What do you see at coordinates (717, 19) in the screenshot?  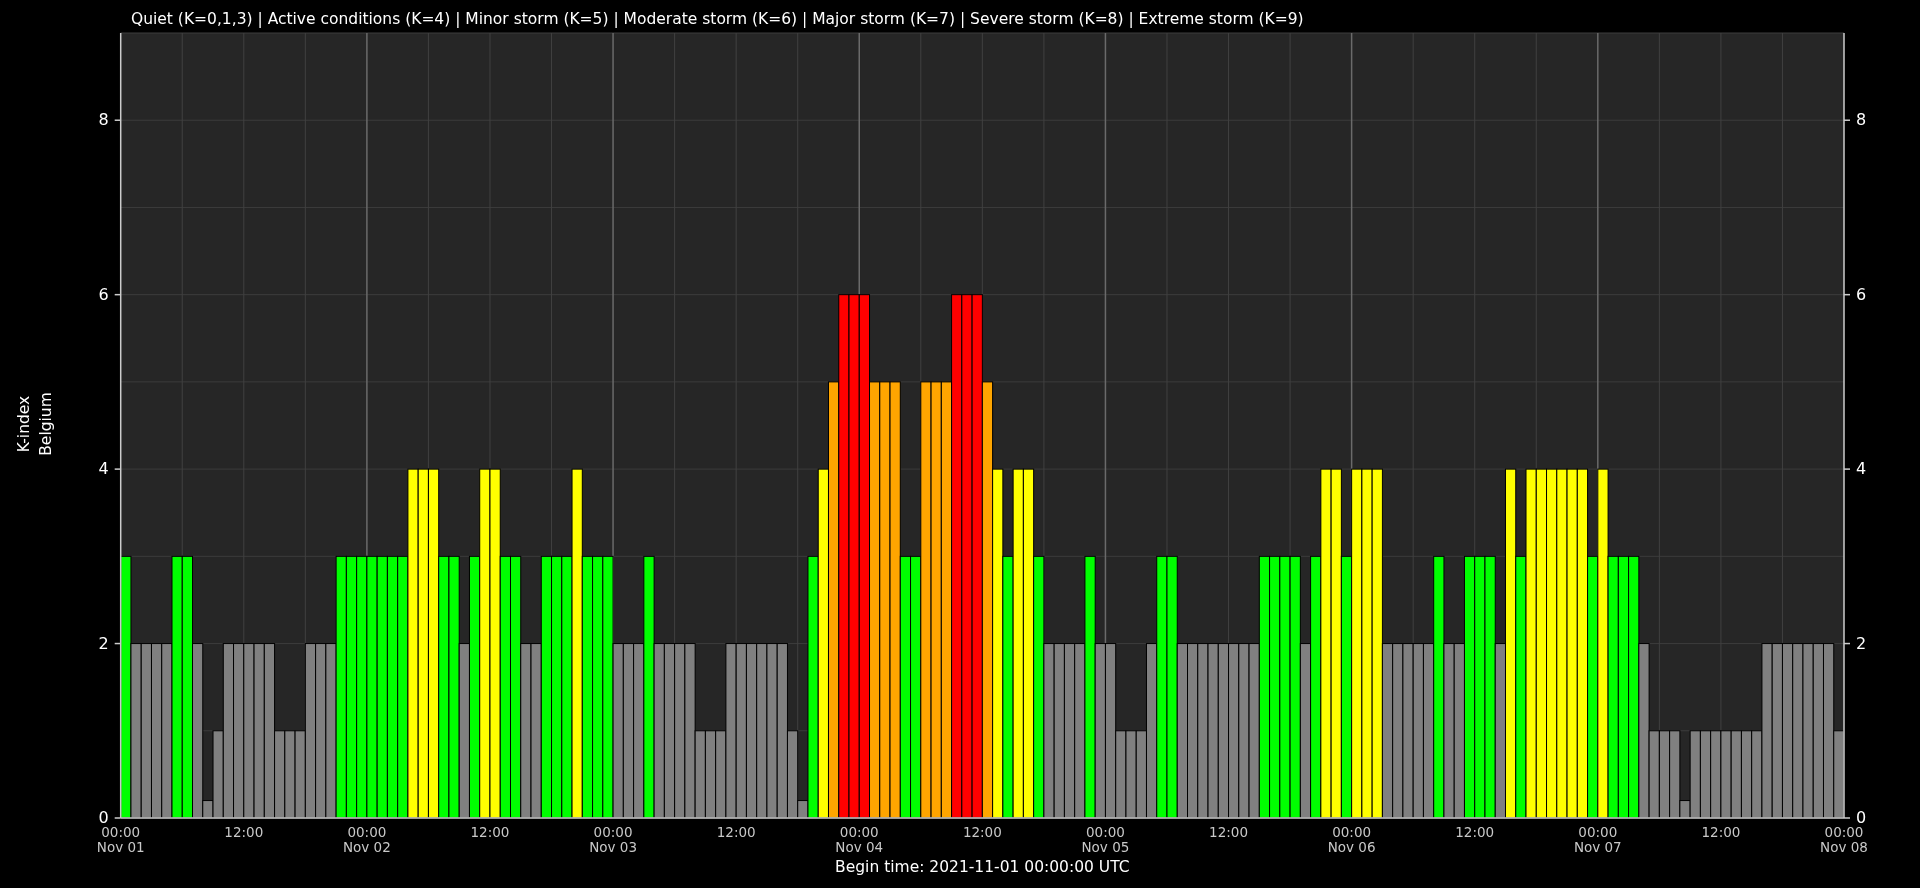 I see `chart-title: Quiet (K=0,1,3) | Active conditions (K=4) | Minor storm (K=5) | Moderate storm (K=6) | Major storm (K=7) | Severe storm (K=8) | Extreme storm (K=9)` at bounding box center [717, 19].